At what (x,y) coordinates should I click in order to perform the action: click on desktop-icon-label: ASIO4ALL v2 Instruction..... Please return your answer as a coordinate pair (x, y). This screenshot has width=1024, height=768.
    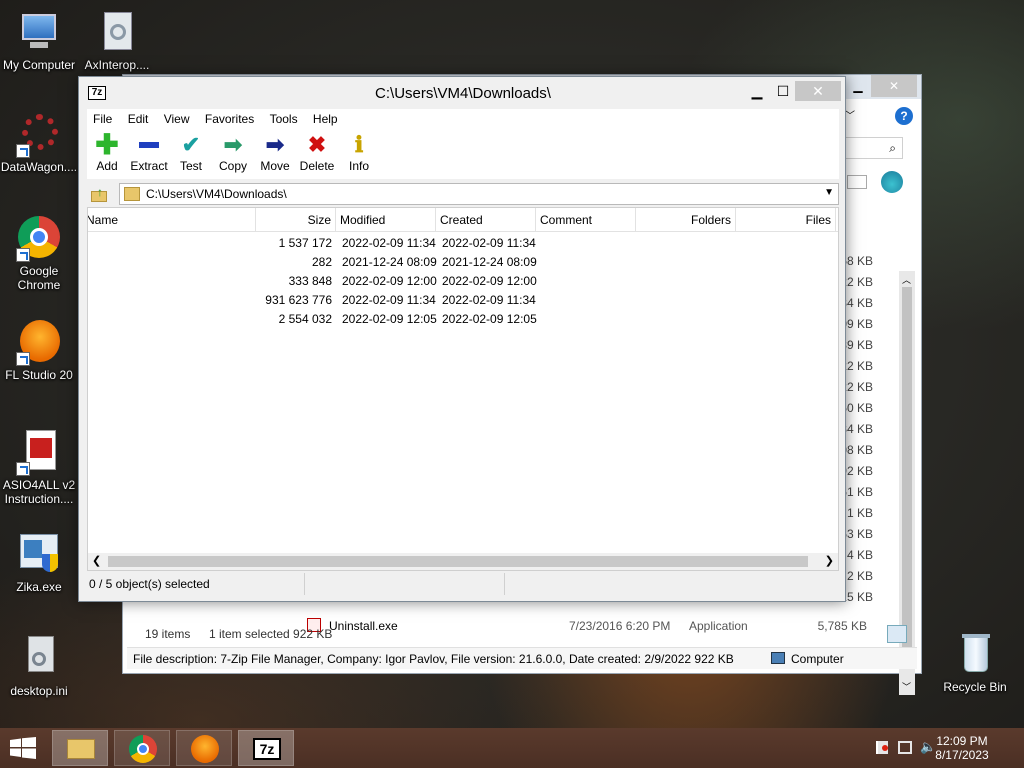
    Looking at the image, I should click on (39, 492).